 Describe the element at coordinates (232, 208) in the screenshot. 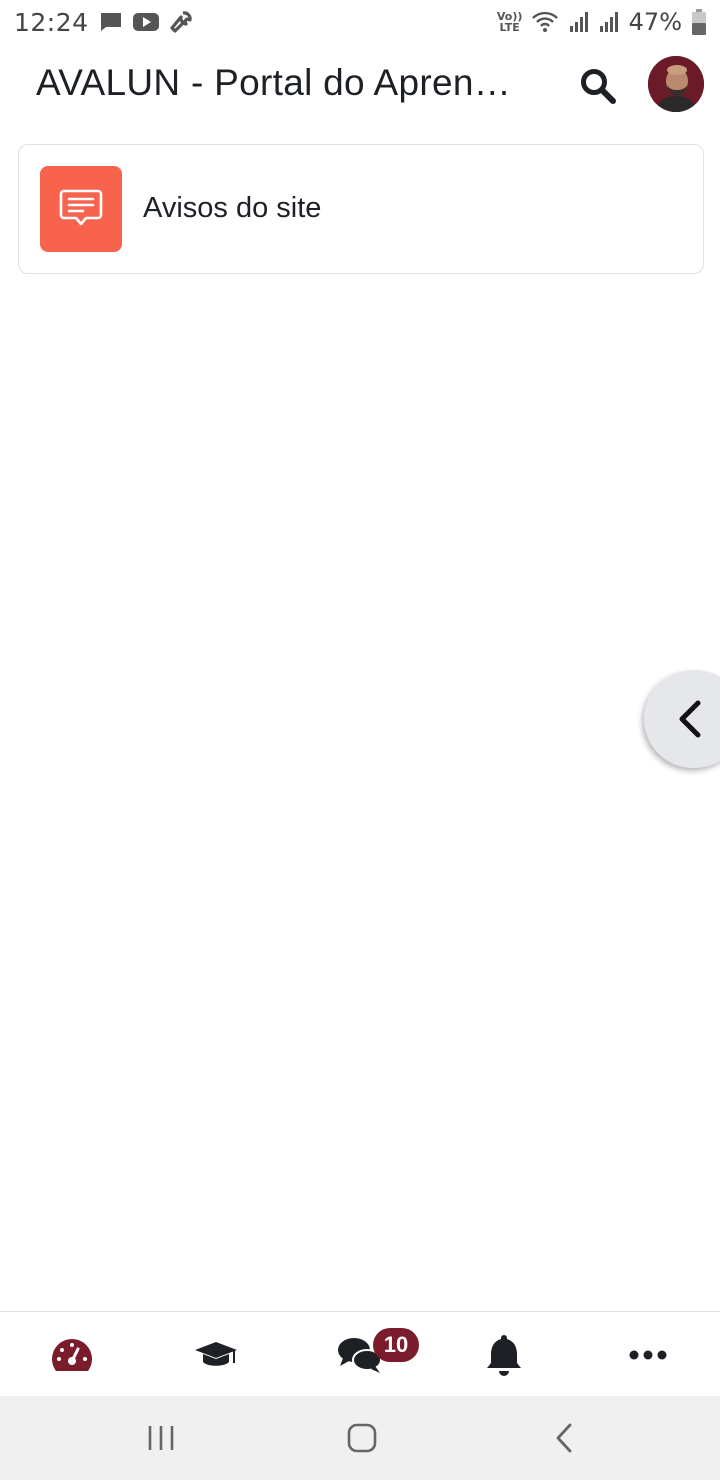

I see `card-label: Avisos do site` at that location.